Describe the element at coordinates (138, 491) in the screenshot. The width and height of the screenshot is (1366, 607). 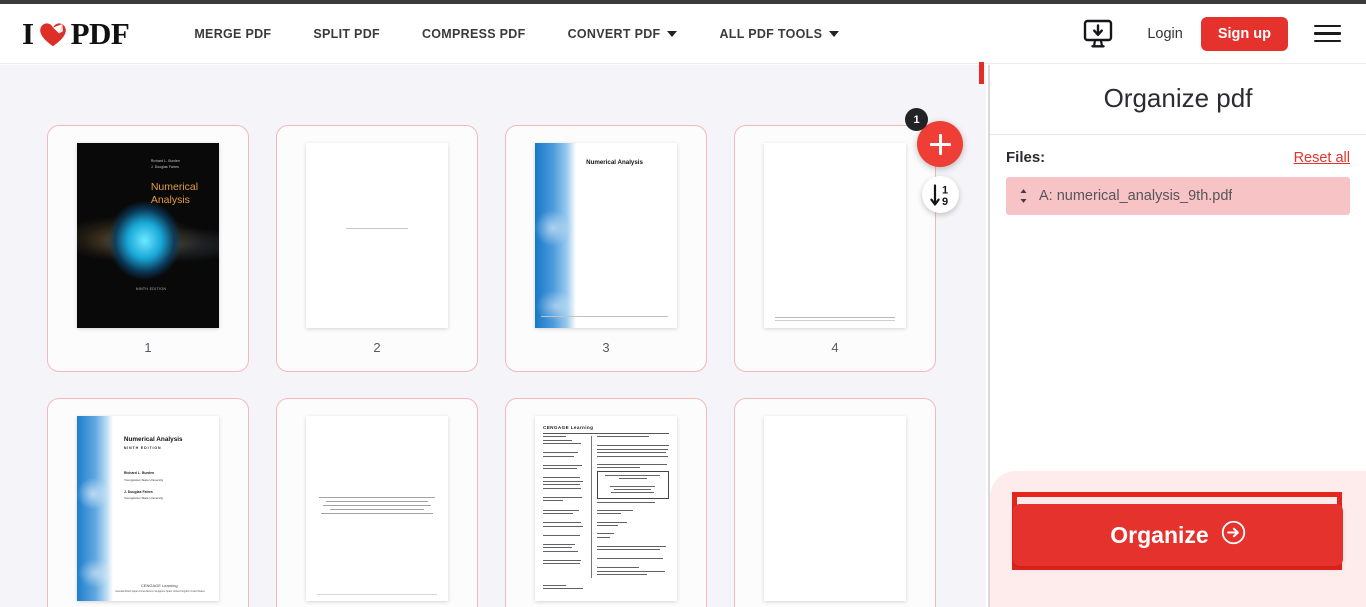
I see `title-page-author2: J. Douglas Faires` at that location.